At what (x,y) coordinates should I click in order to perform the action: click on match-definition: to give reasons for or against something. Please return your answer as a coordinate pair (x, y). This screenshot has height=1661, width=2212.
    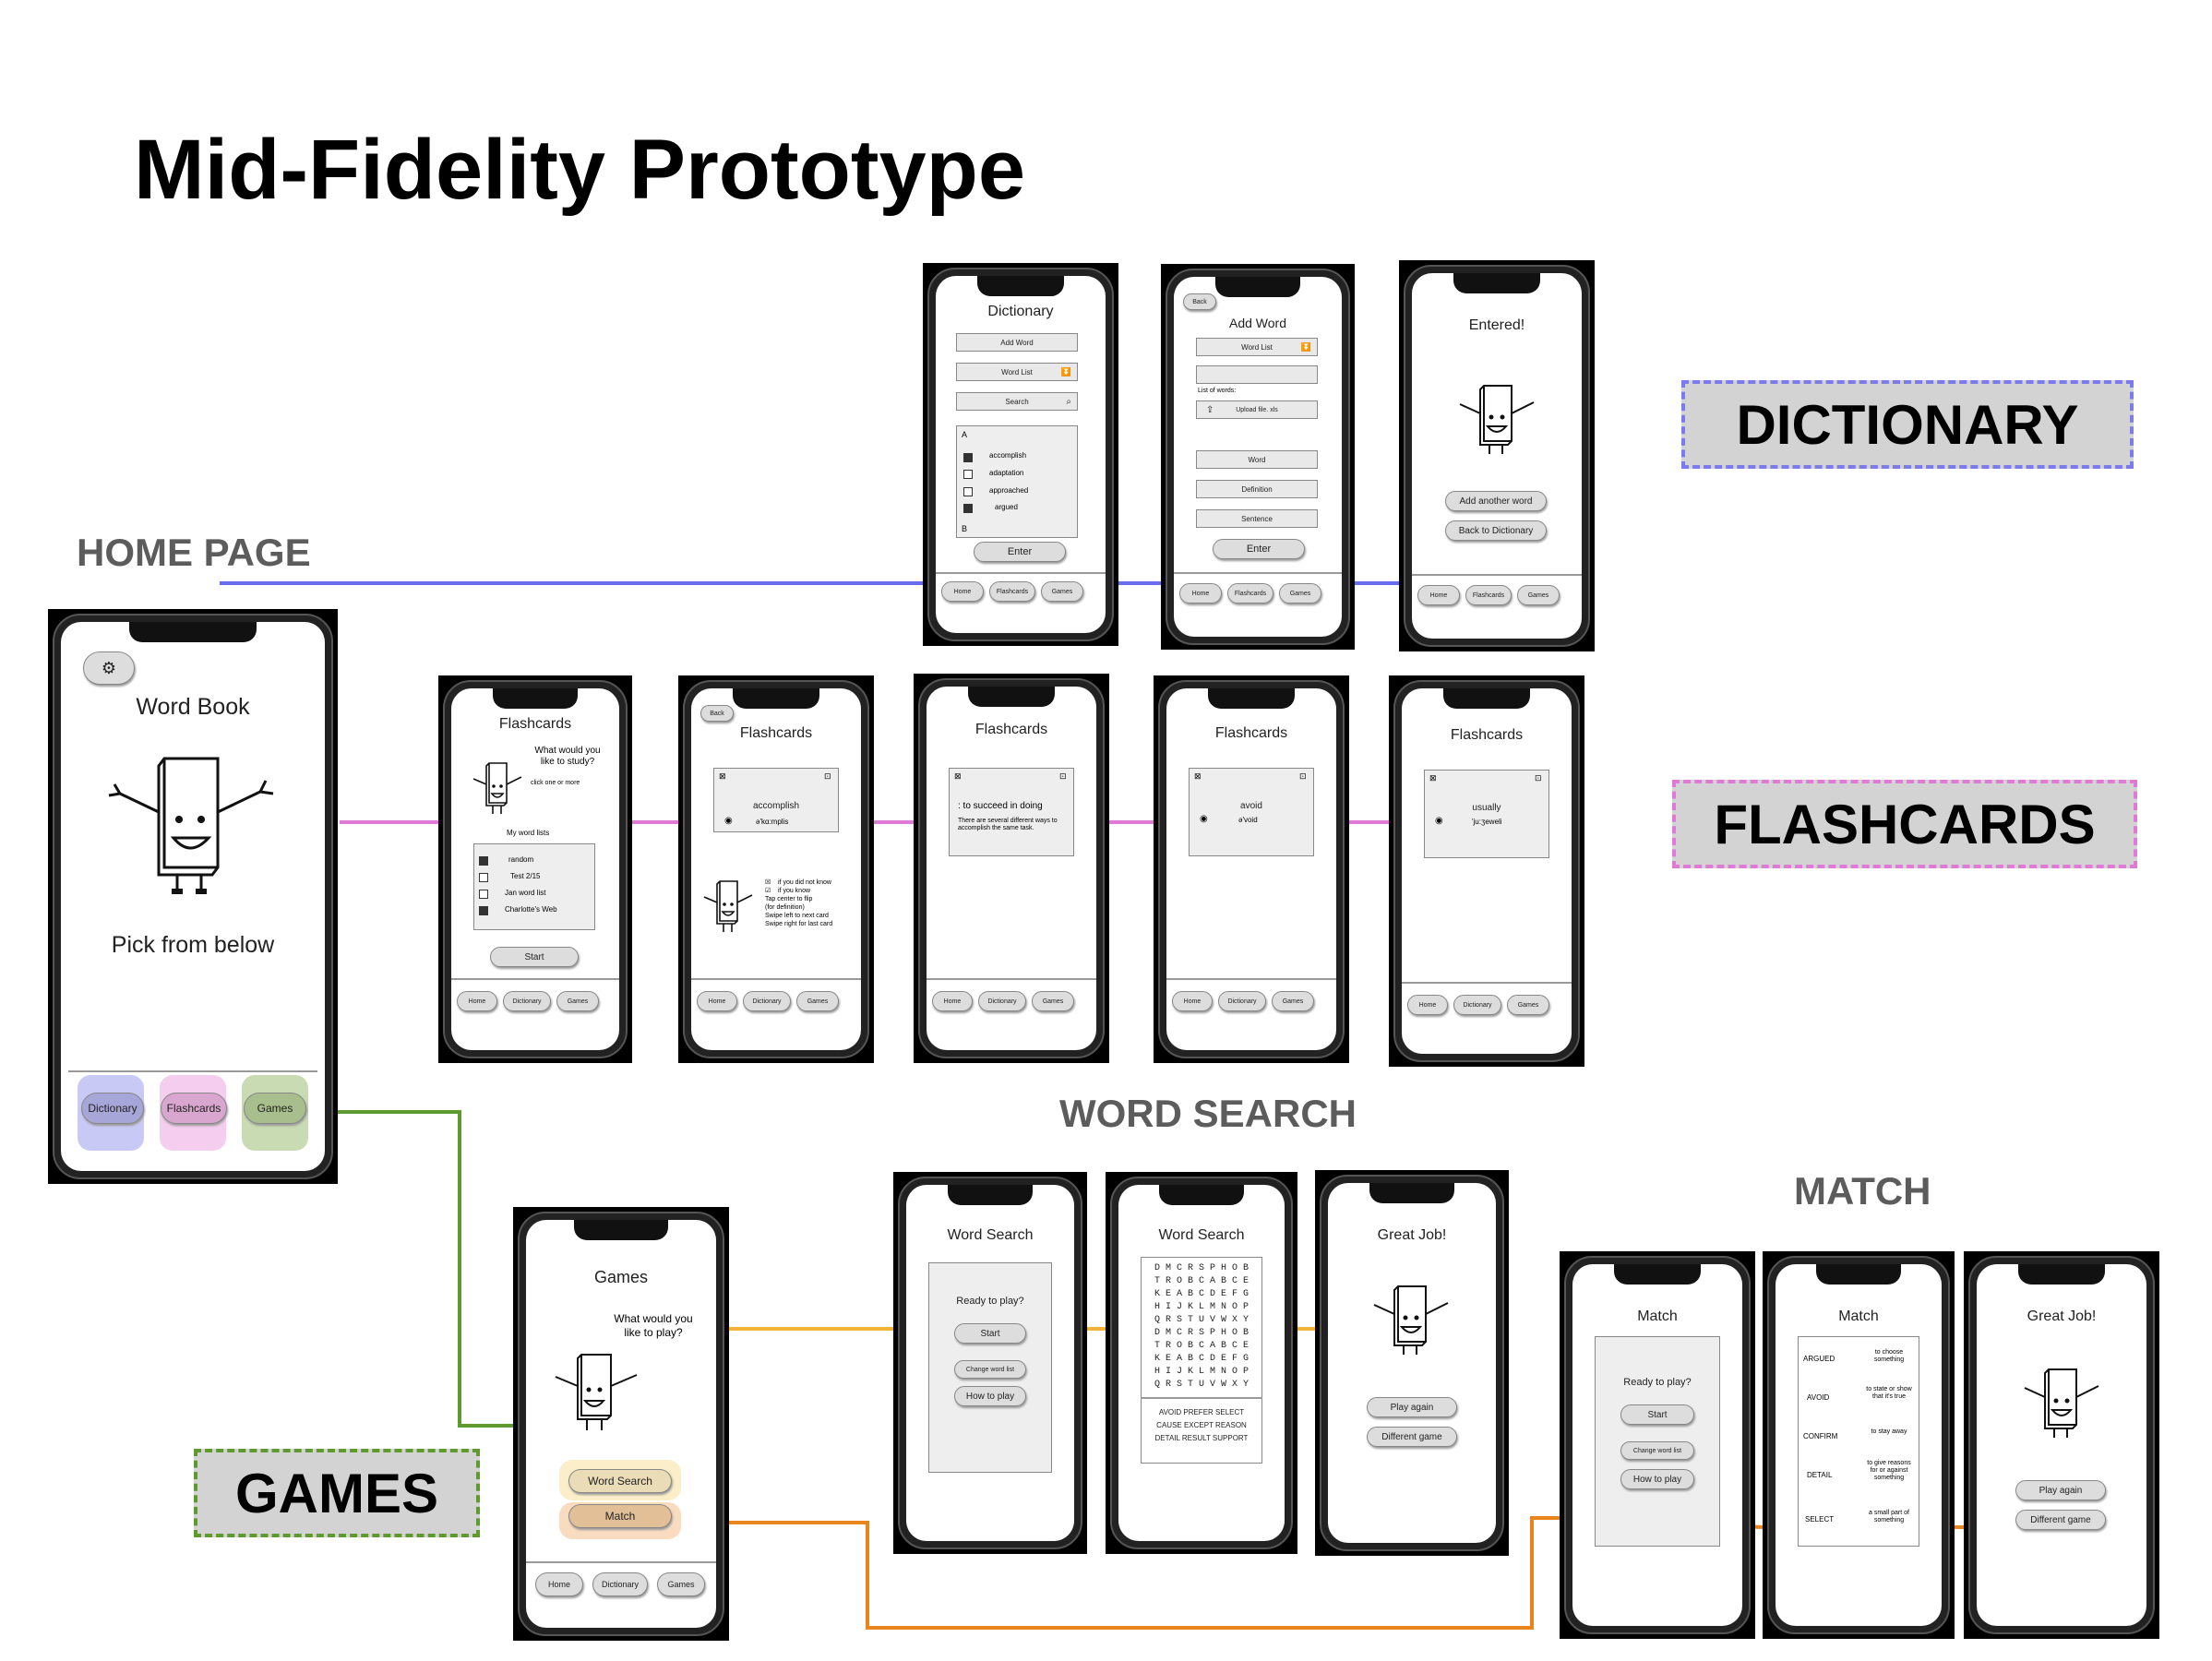
    Looking at the image, I should click on (1889, 1471).